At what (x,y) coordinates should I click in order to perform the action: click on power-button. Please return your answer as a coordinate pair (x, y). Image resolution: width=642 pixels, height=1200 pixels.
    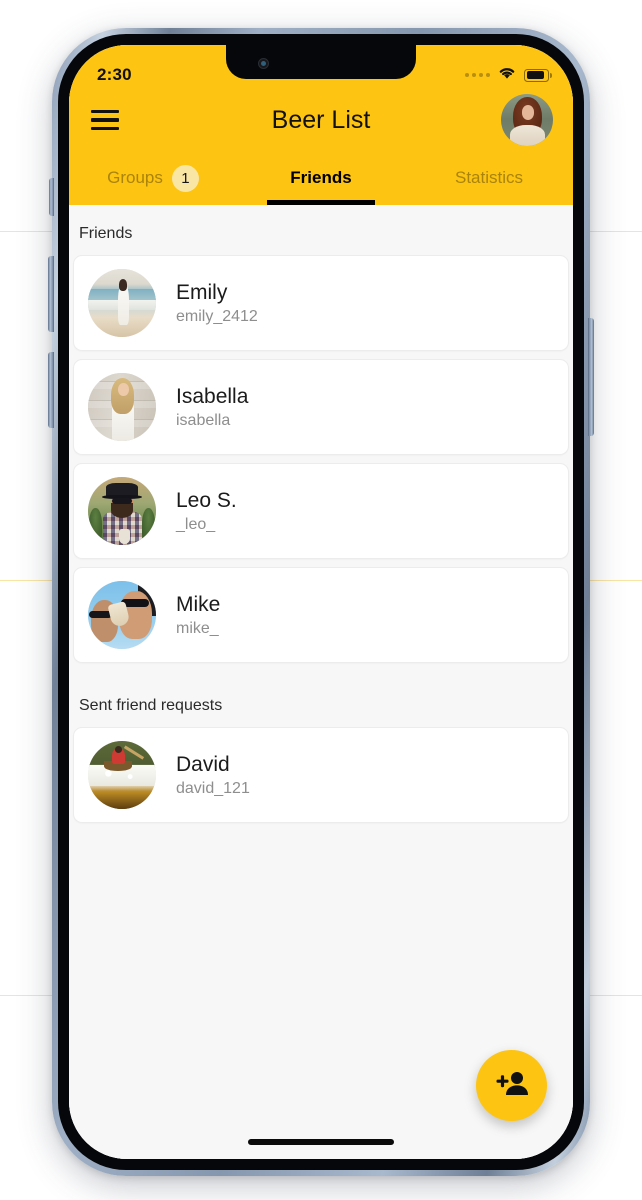
    Looking at the image, I should click on (591, 377).